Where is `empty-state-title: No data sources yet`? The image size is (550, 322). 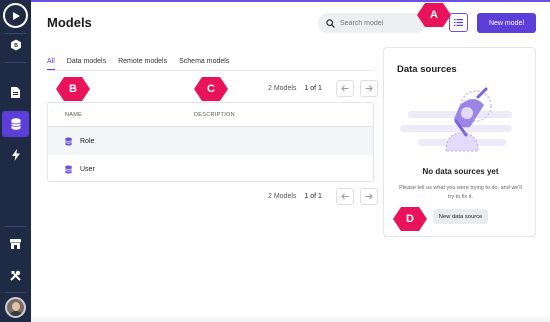
empty-state-title: No data sources yet is located at coordinates (460, 171).